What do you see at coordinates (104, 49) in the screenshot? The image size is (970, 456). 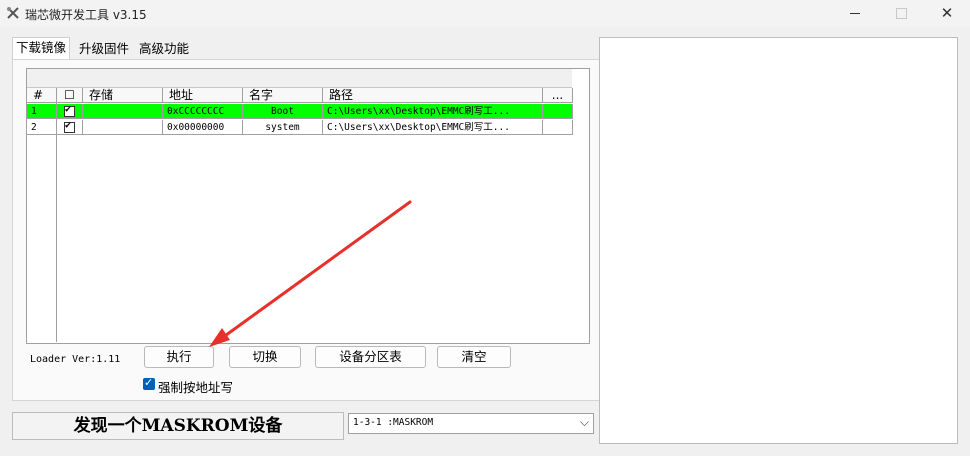 I see `tab-upgrade-firmware: 升级固件` at bounding box center [104, 49].